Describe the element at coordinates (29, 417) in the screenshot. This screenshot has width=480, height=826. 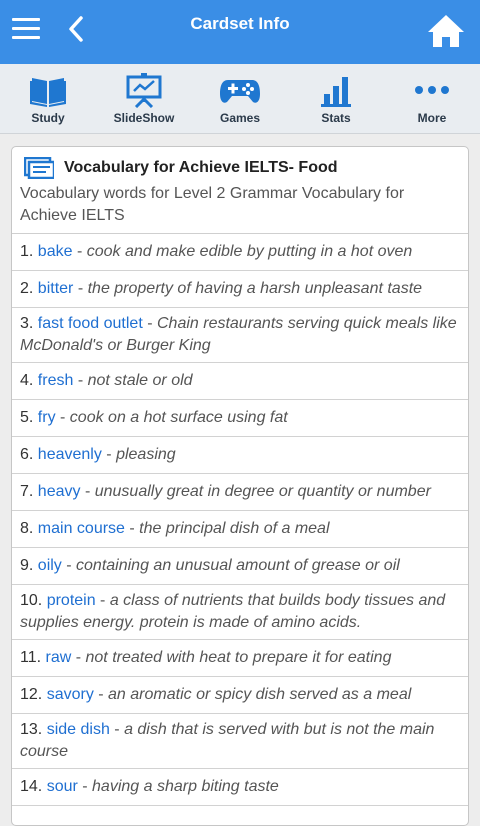
I see `item-number: 5.` at that location.